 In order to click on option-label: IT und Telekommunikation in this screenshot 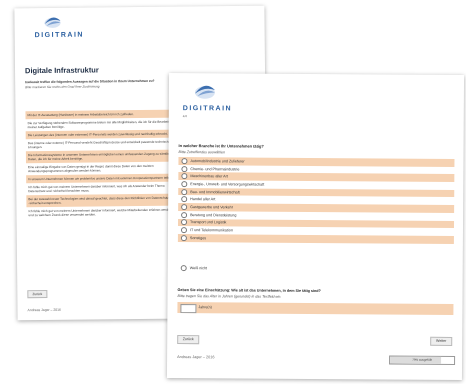, I will do `click(211, 230)`.